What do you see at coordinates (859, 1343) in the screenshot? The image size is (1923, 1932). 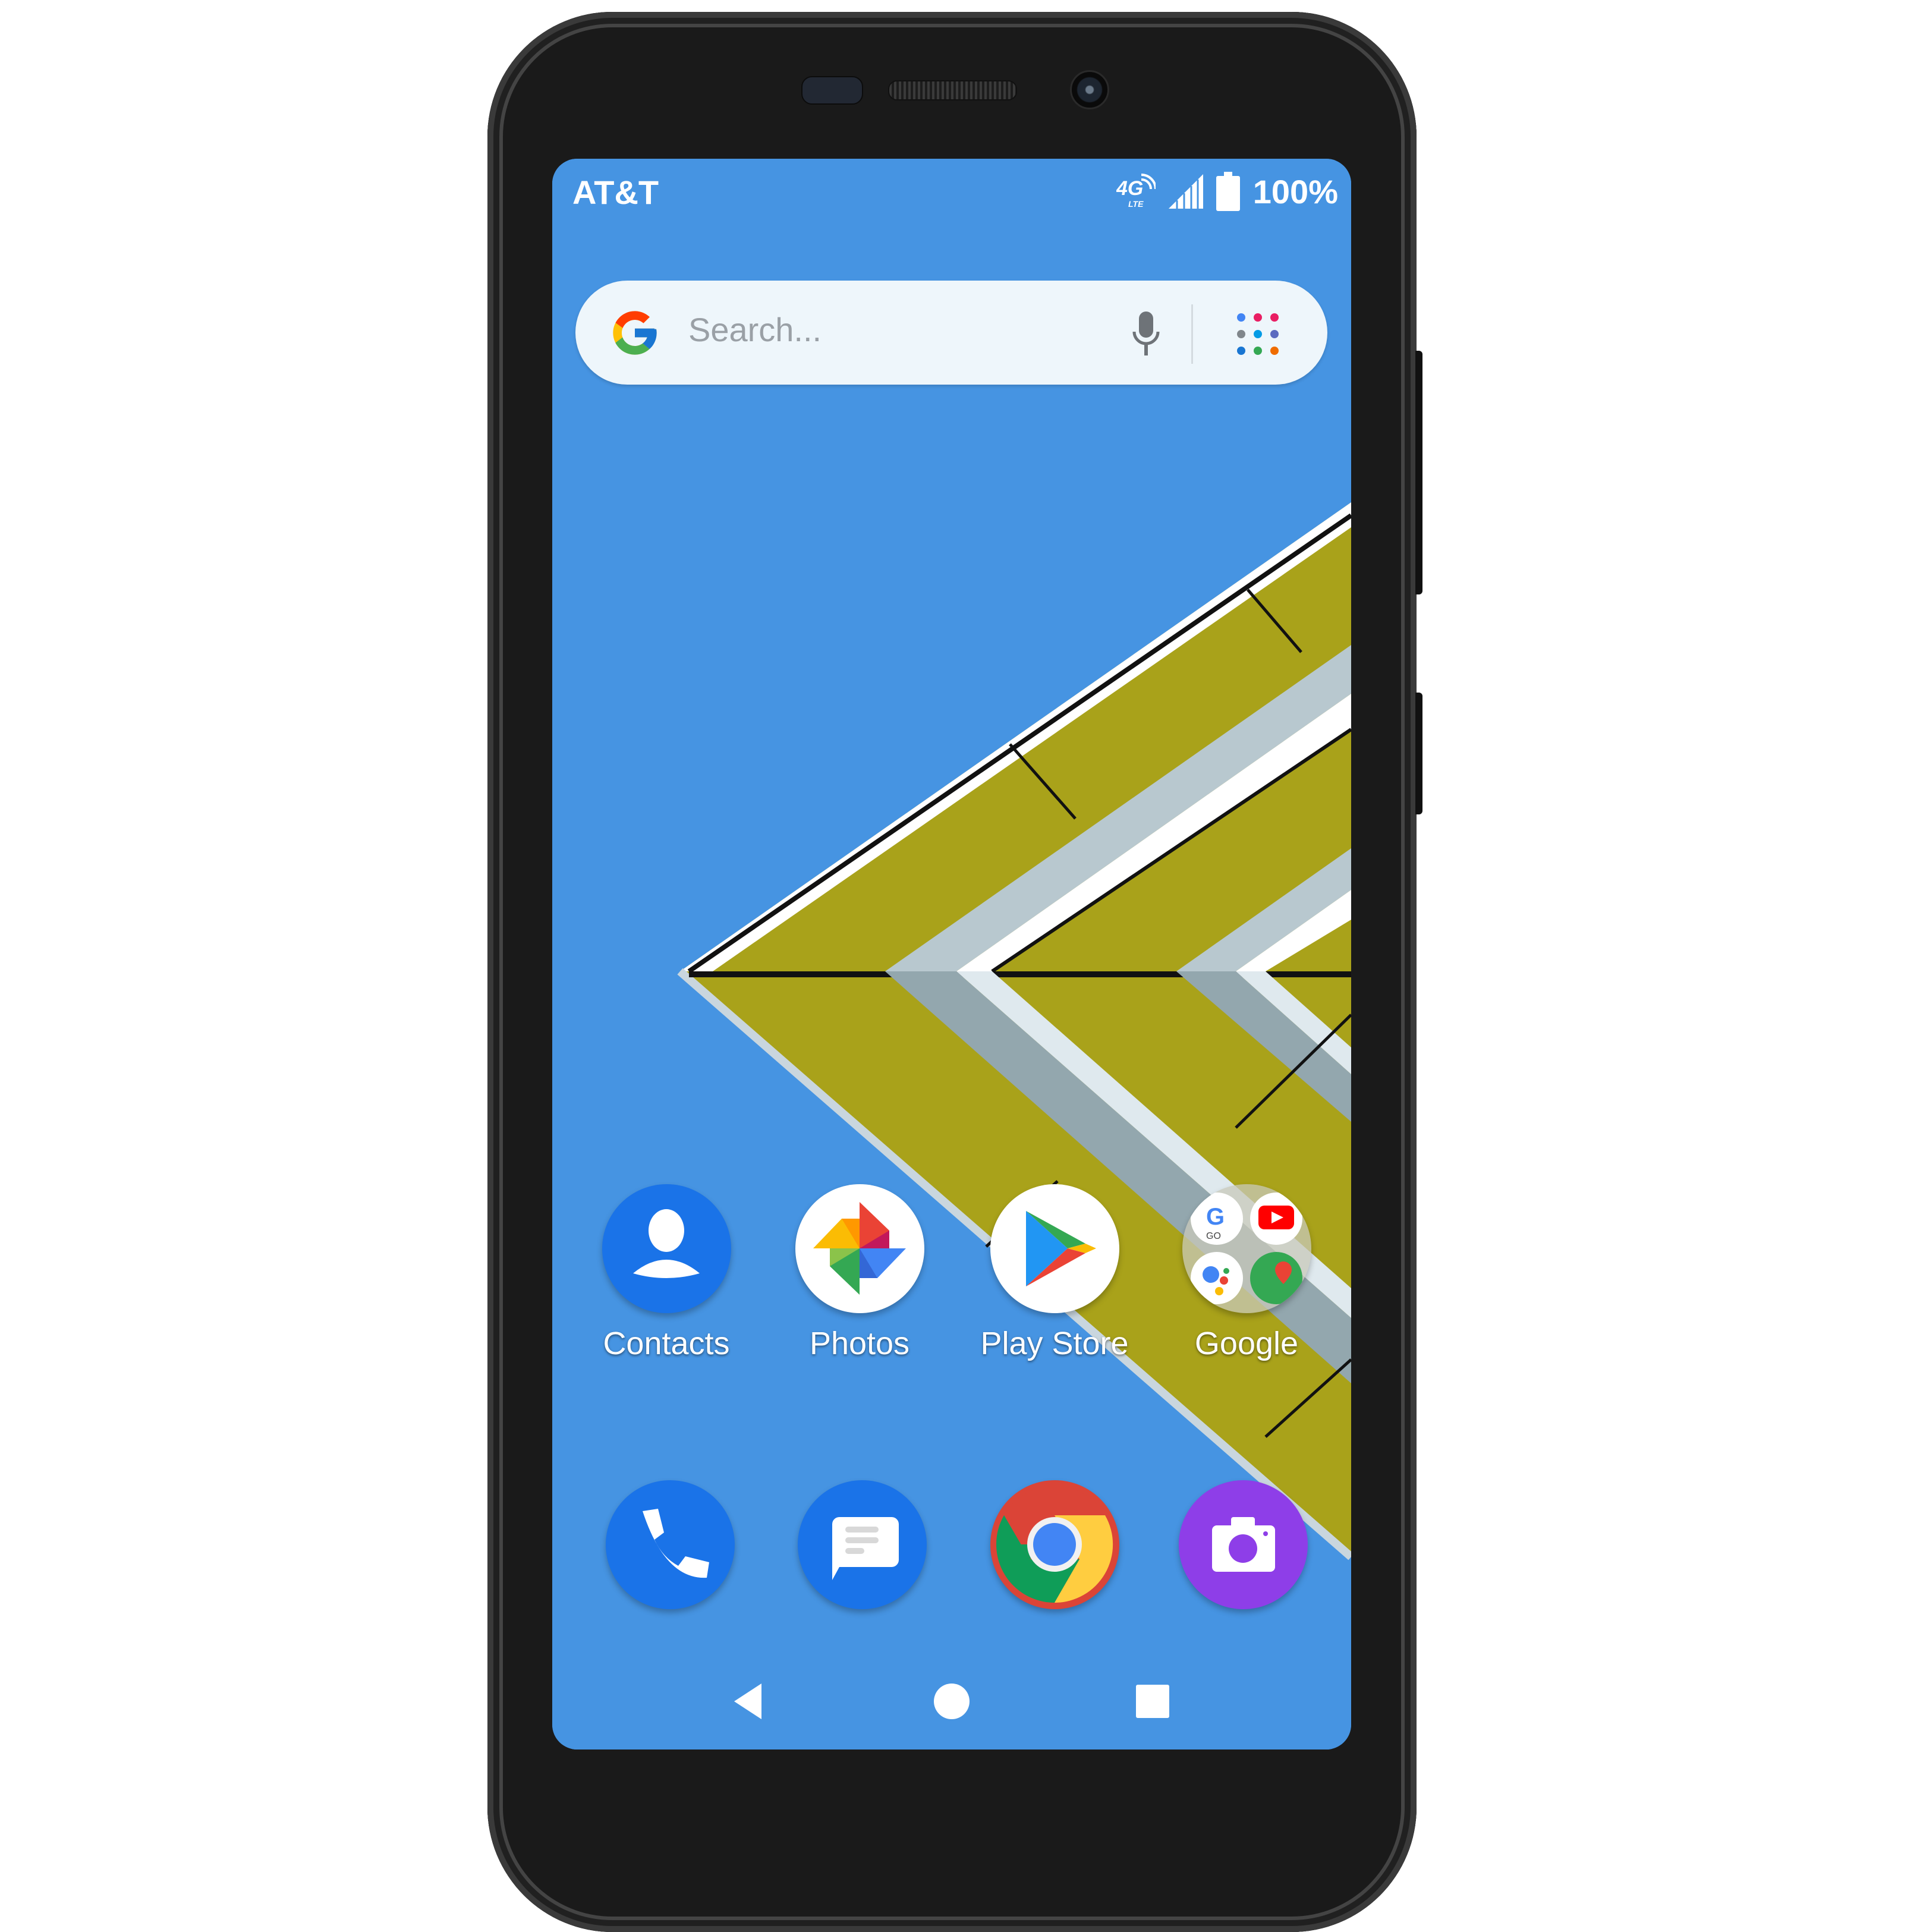 I see `app-label: Photos` at bounding box center [859, 1343].